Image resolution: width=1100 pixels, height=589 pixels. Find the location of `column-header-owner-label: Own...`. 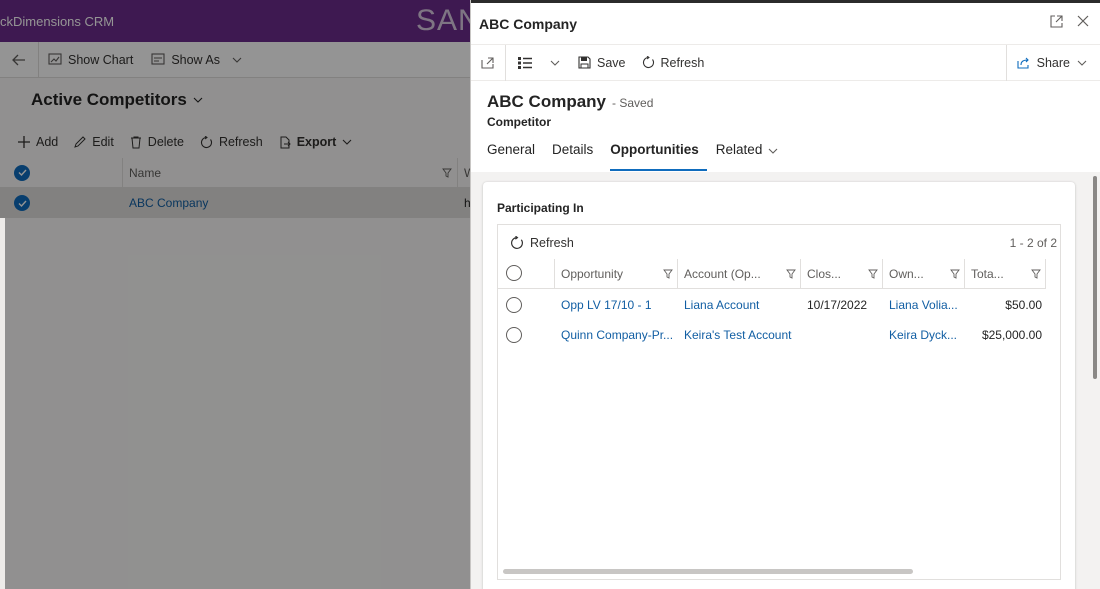

column-header-owner-label: Own... is located at coordinates (906, 274).